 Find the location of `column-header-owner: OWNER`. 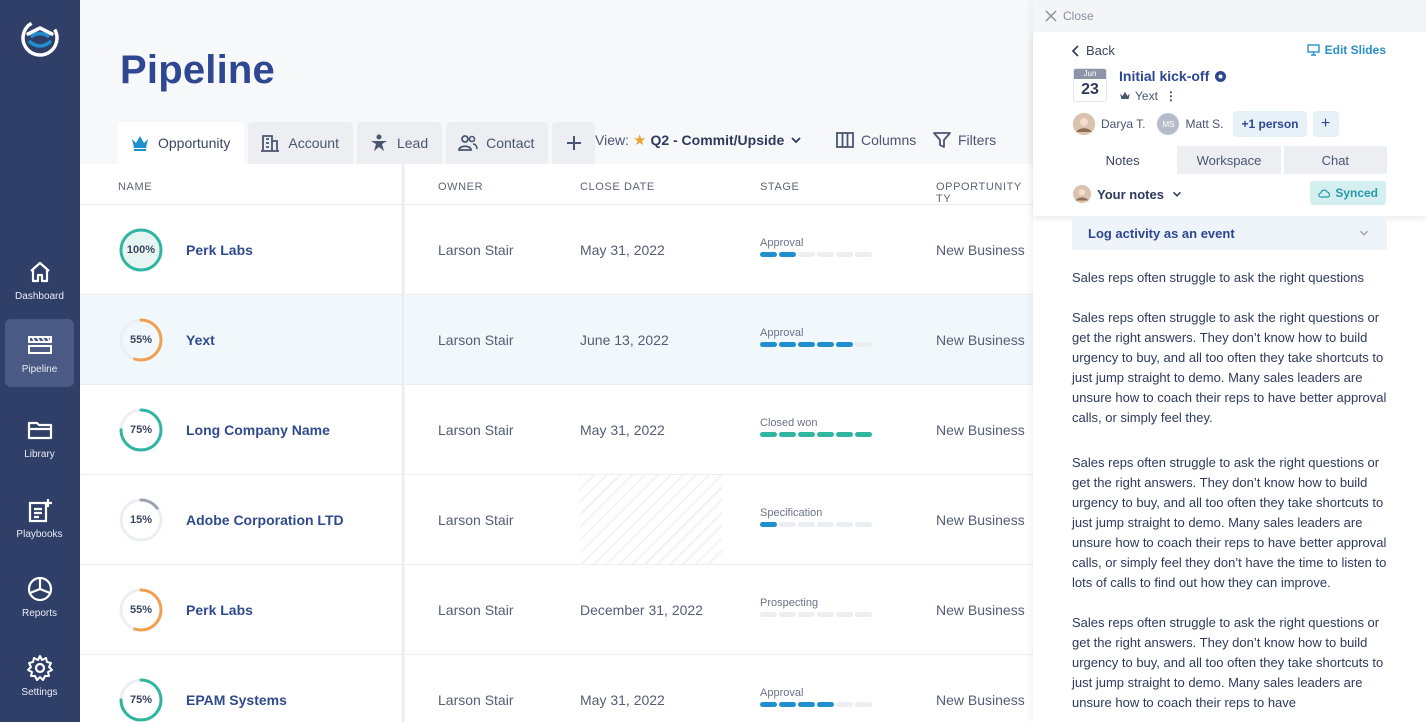

column-header-owner: OWNER is located at coordinates (460, 187).